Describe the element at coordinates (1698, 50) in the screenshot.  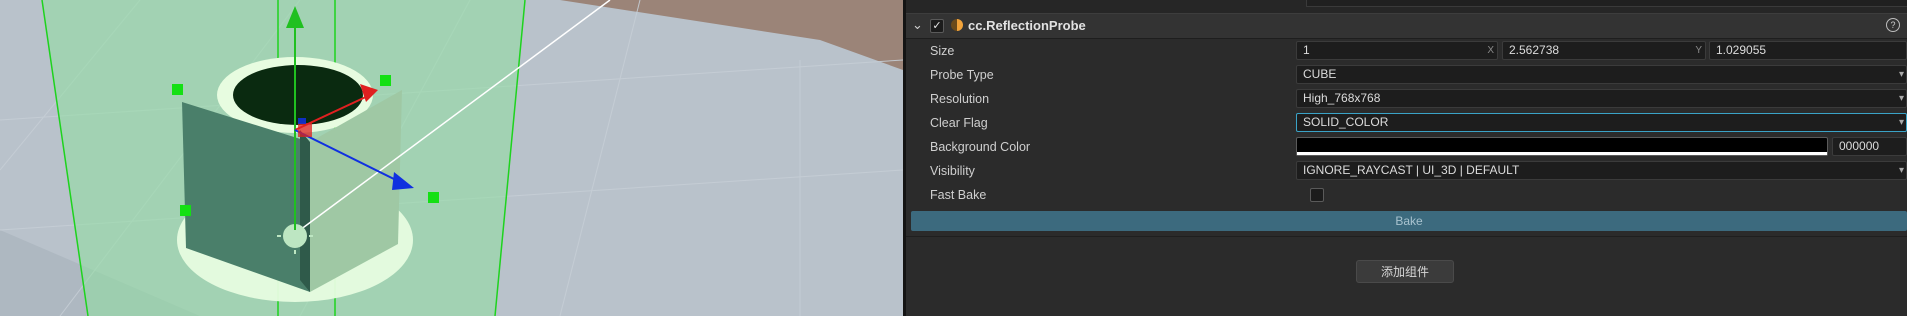
I see `y-axis-label: Y` at that location.